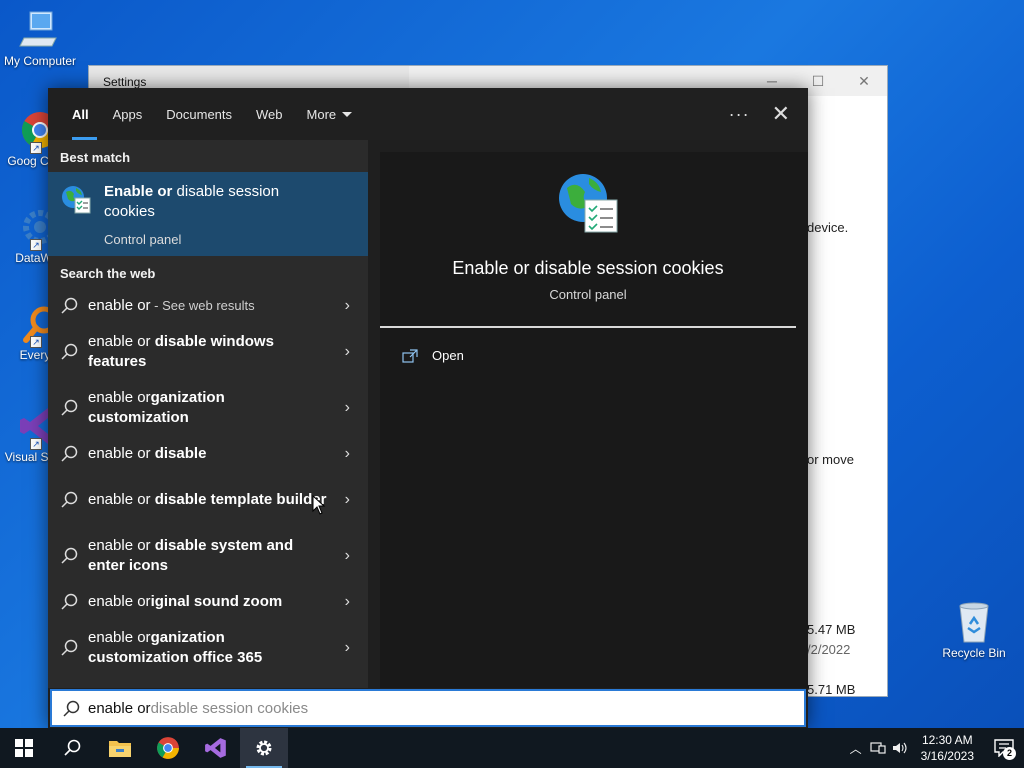 The height and width of the screenshot is (768, 1024). Describe the element at coordinates (588, 294) in the screenshot. I see `detail-subtitle: Control panel` at that location.